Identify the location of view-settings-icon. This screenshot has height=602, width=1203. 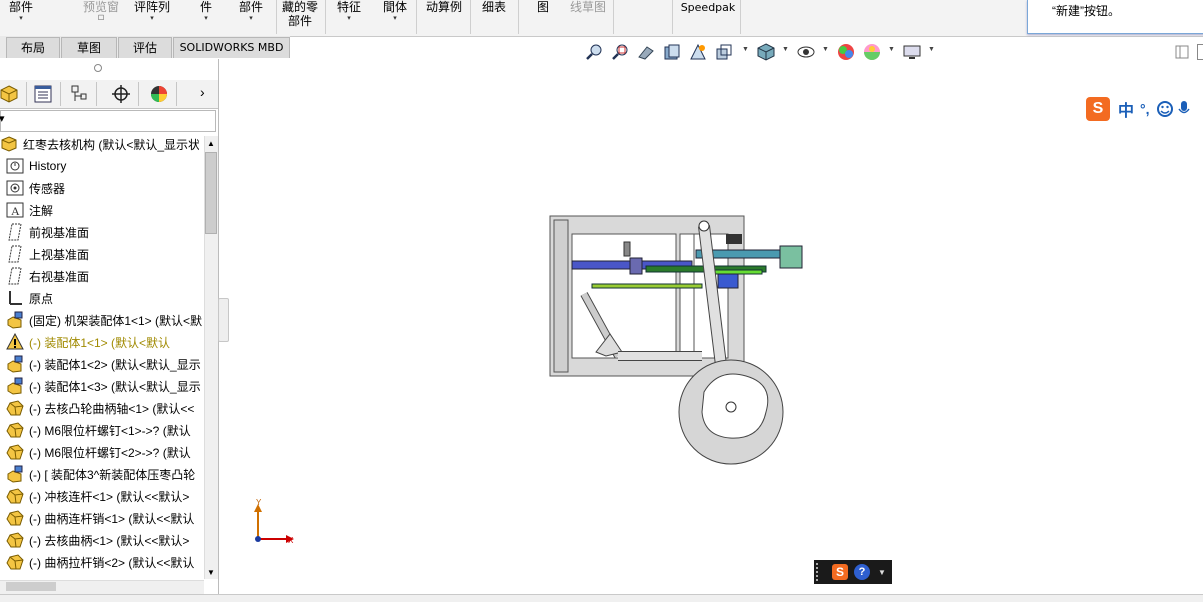
(912, 52).